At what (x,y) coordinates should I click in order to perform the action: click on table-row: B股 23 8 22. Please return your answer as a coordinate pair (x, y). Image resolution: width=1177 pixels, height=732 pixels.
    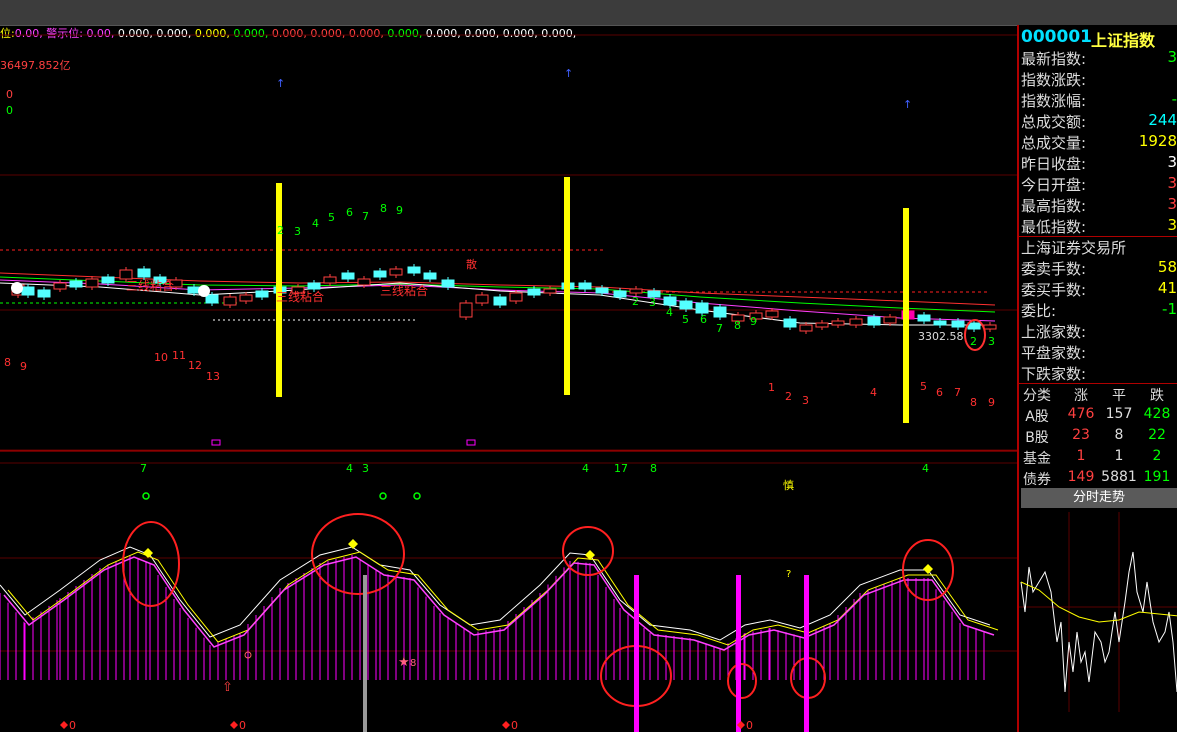
    Looking at the image, I should click on (1098, 437).